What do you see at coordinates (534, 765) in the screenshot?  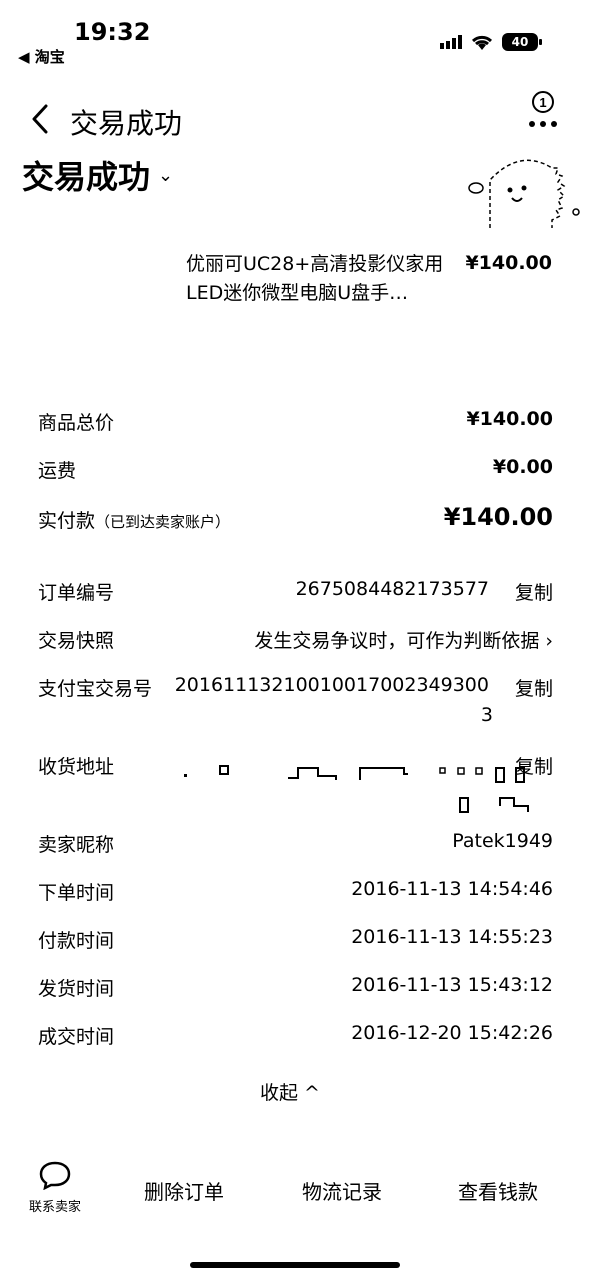 I see `copy-address-button: 复制` at bounding box center [534, 765].